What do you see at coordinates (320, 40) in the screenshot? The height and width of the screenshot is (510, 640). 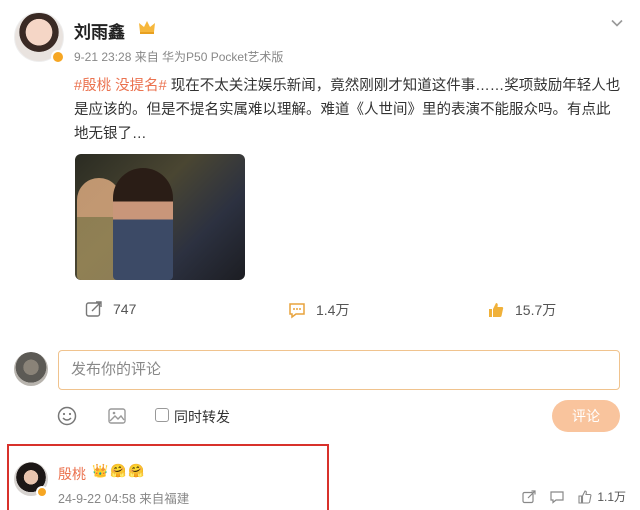 I see `post-header: 刘雨鑫 9-21 23:28 来自 华为P50 Pocket艺术版` at bounding box center [320, 40].